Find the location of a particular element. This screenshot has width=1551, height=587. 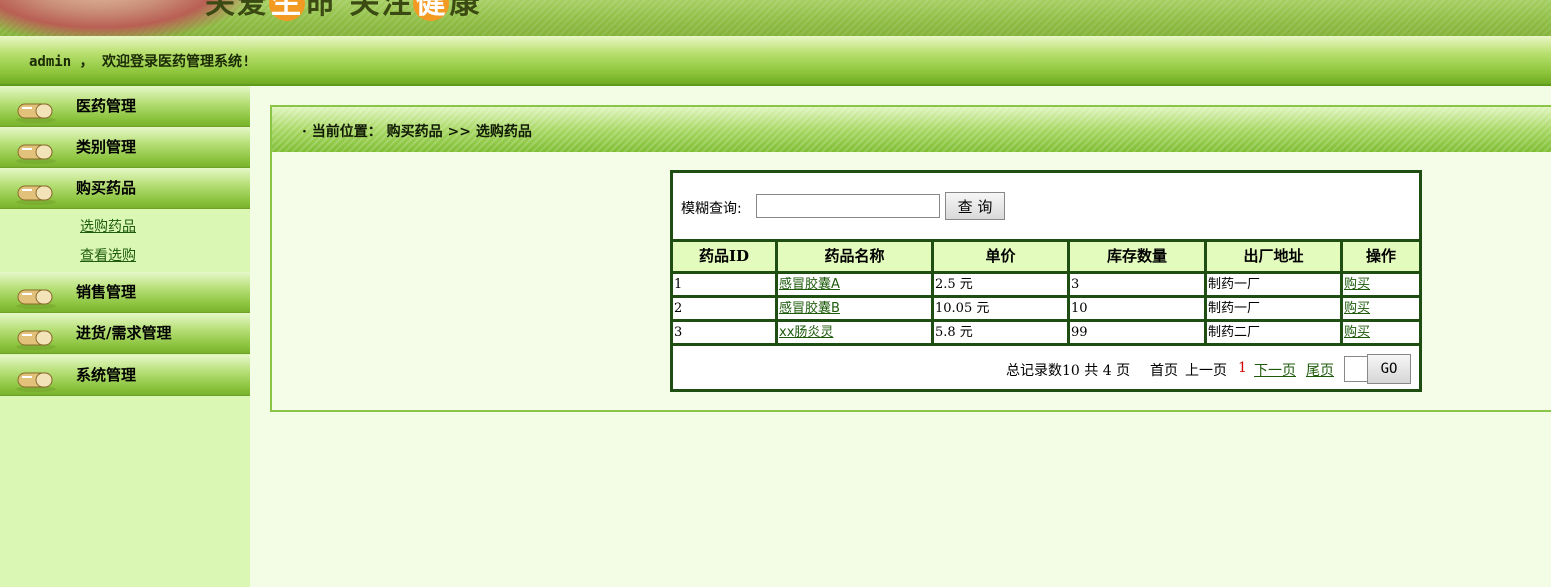

cell-stock: 3 is located at coordinates (1138, 284).